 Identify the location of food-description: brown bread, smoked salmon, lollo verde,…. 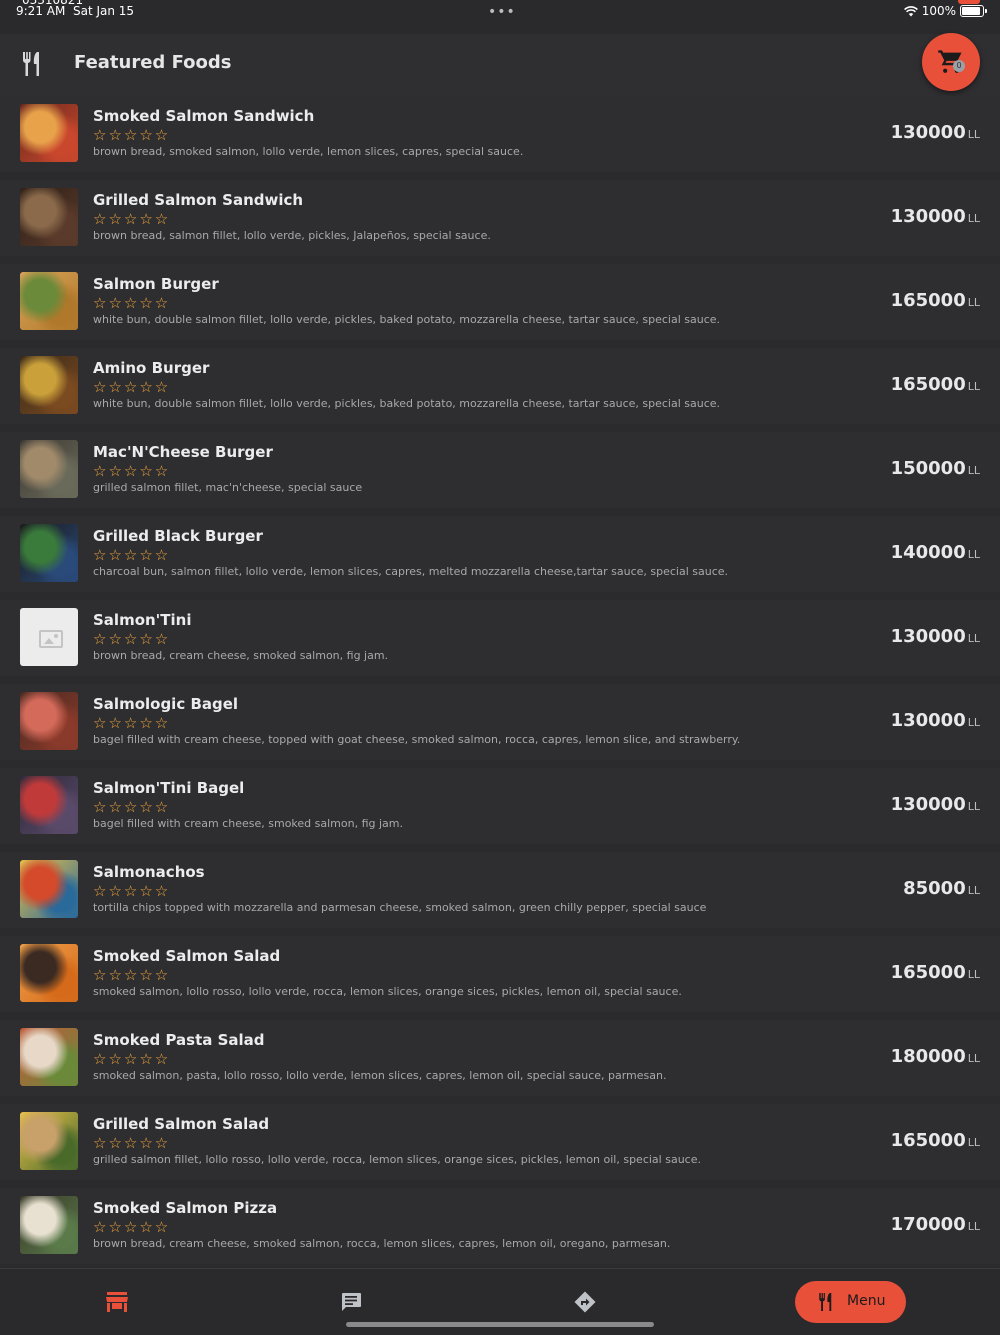
(308, 151).